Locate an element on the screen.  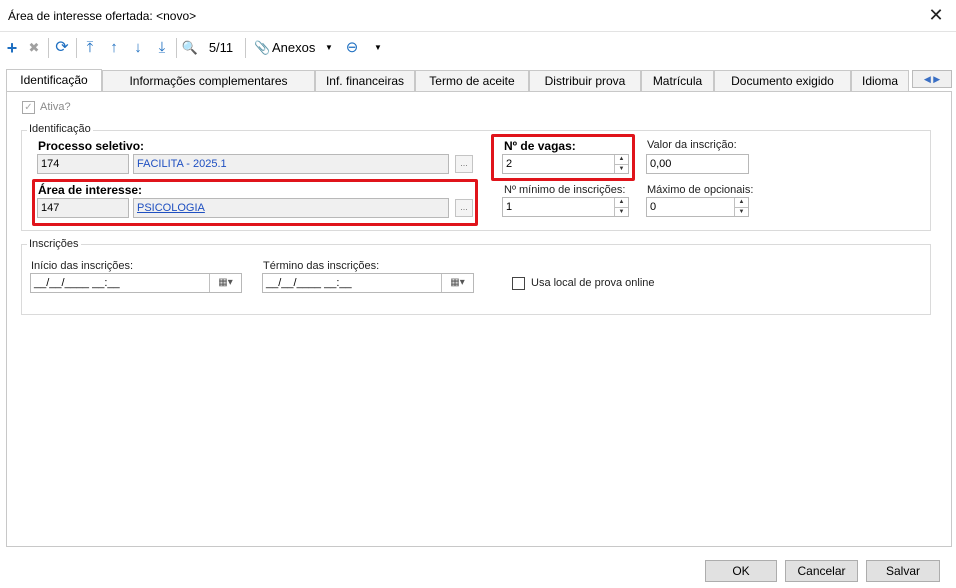
area-de-interesse-name: PSICOLOGIA is located at coordinates (291, 208).